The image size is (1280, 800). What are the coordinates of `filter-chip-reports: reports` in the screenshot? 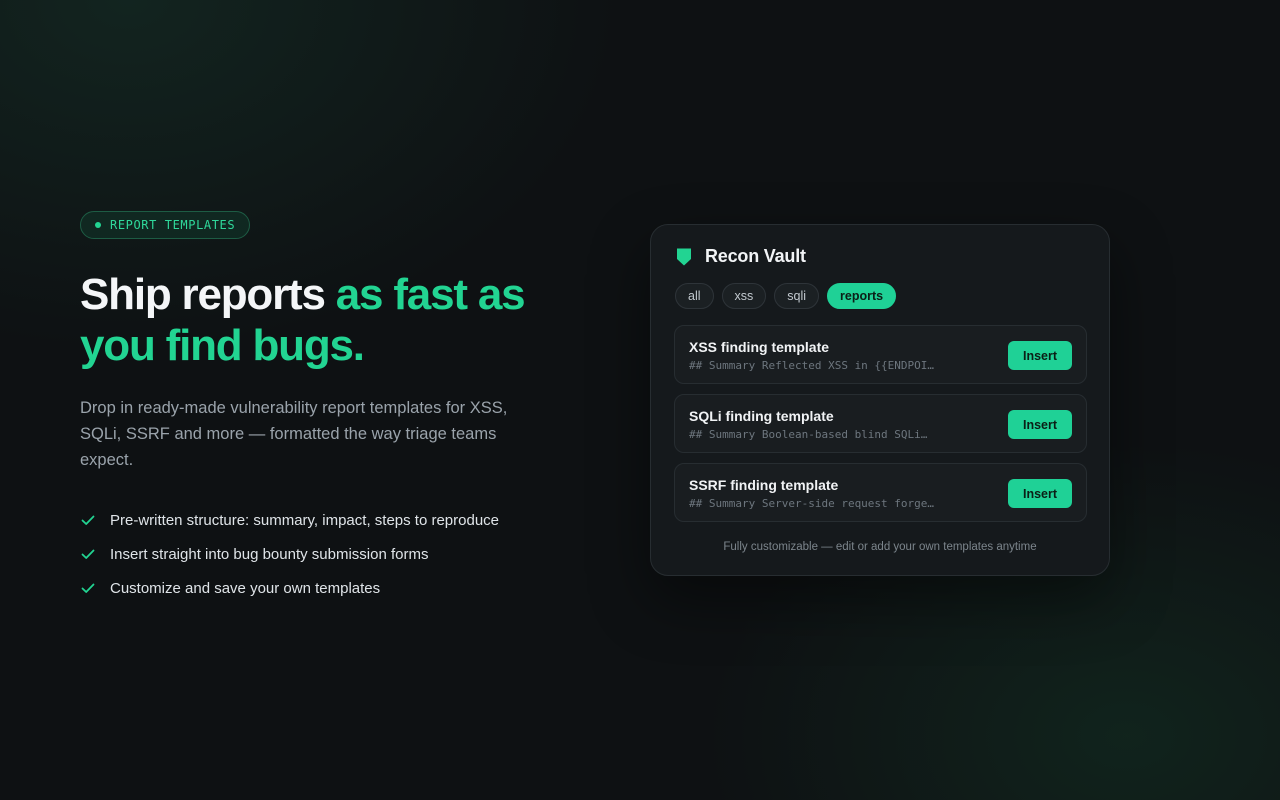 It's located at (862, 296).